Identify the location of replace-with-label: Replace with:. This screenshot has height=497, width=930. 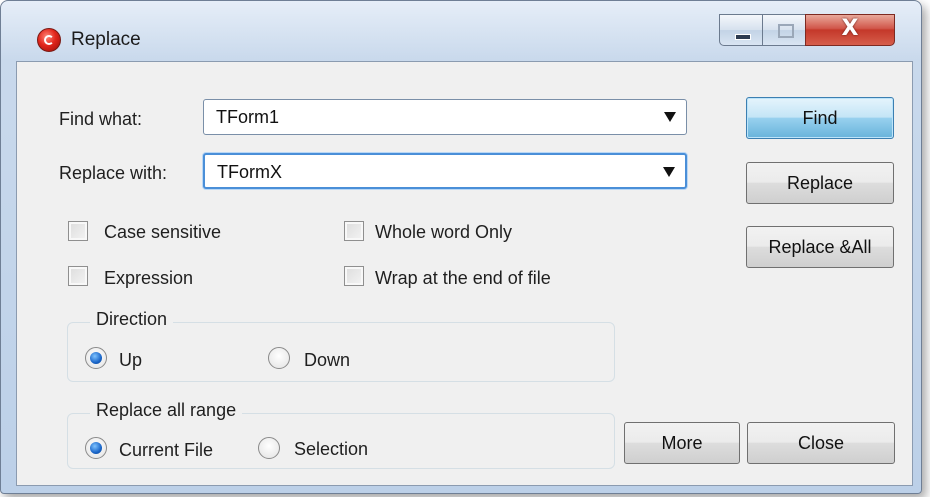
(113, 173).